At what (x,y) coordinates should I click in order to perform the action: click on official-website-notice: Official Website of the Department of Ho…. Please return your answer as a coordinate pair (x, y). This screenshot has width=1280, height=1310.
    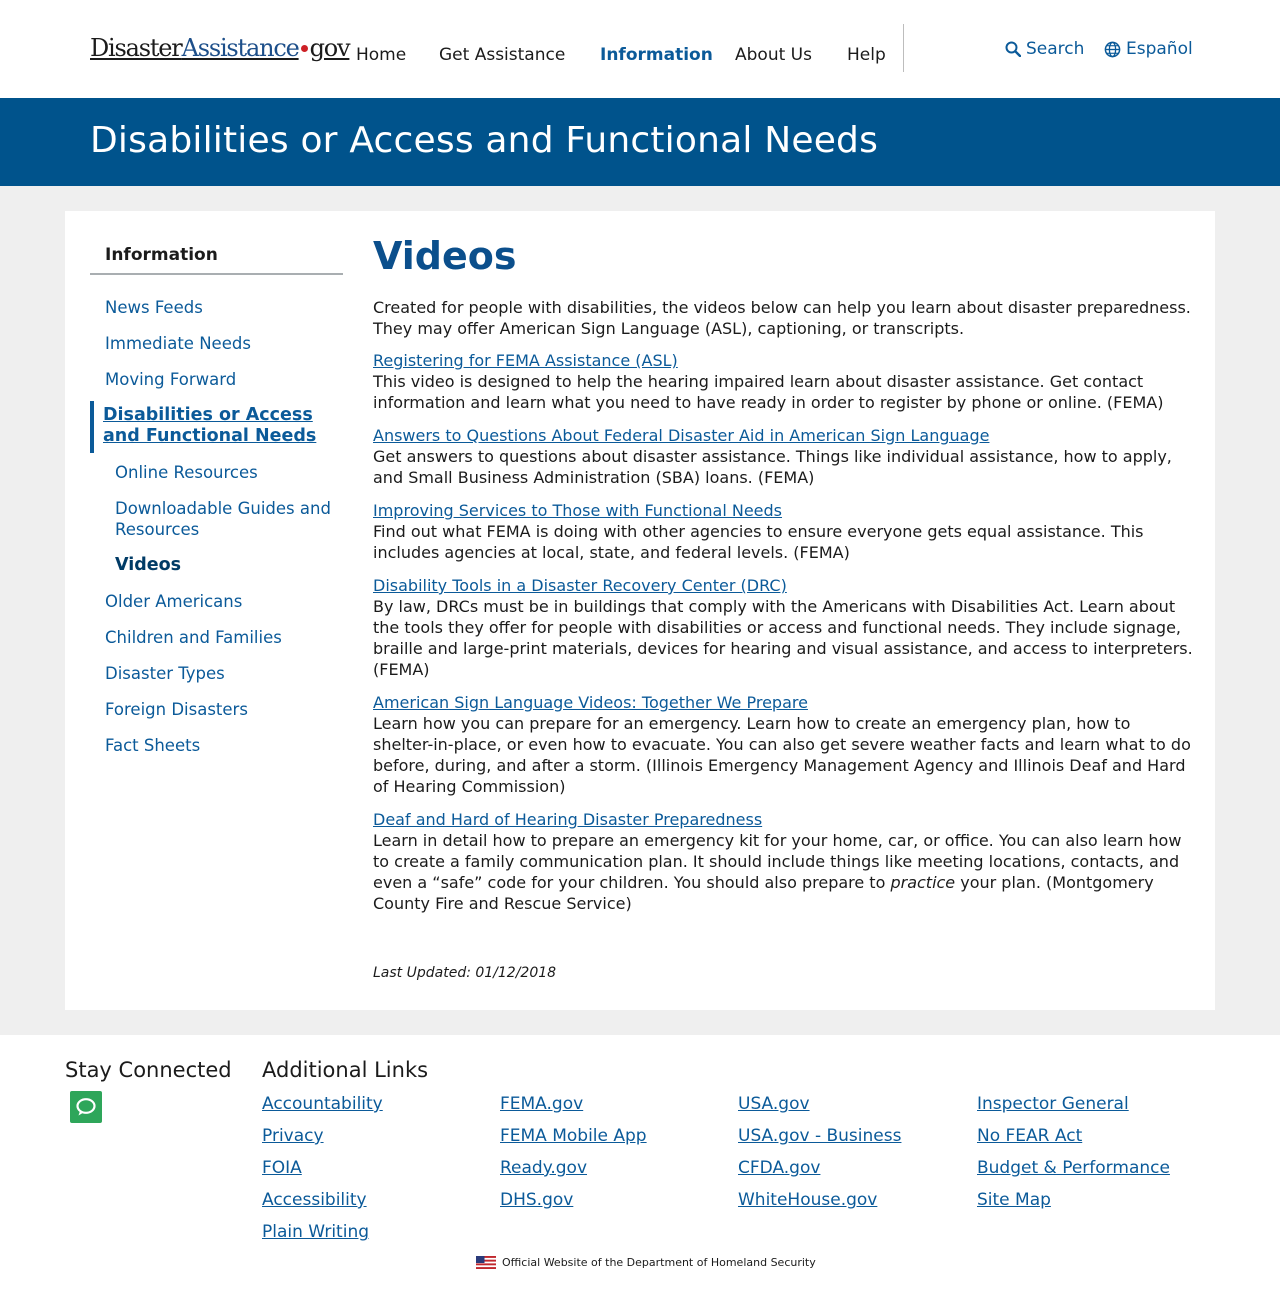
    Looking at the image, I should click on (646, 1262).